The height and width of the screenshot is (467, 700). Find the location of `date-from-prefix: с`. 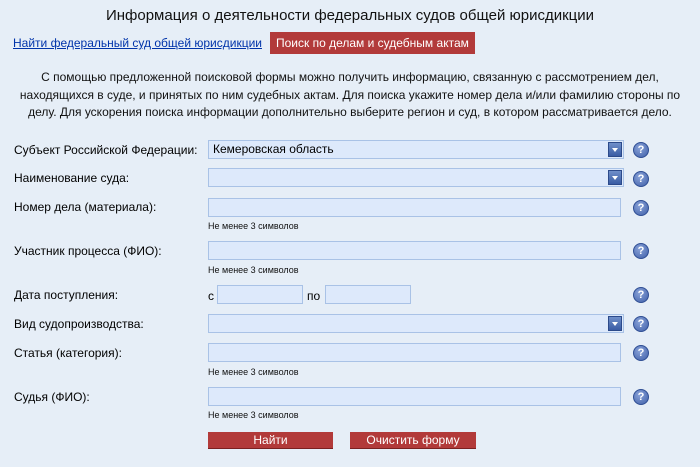

date-from-prefix: с is located at coordinates (211, 296).